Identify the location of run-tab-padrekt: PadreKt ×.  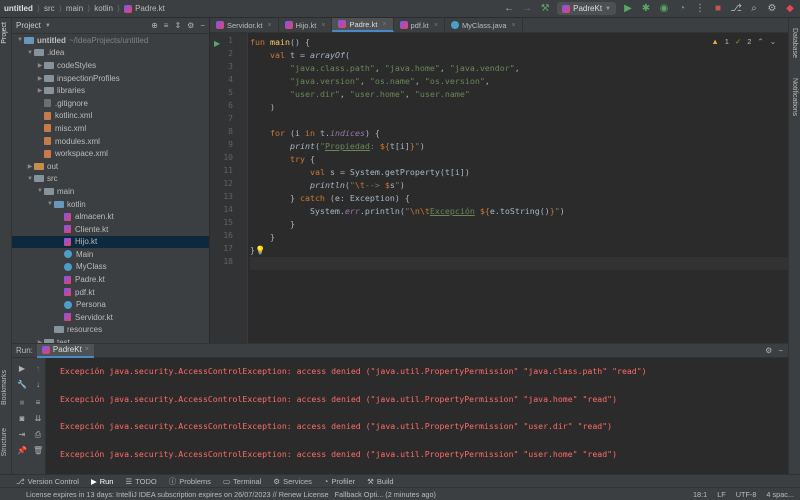
(65, 350).